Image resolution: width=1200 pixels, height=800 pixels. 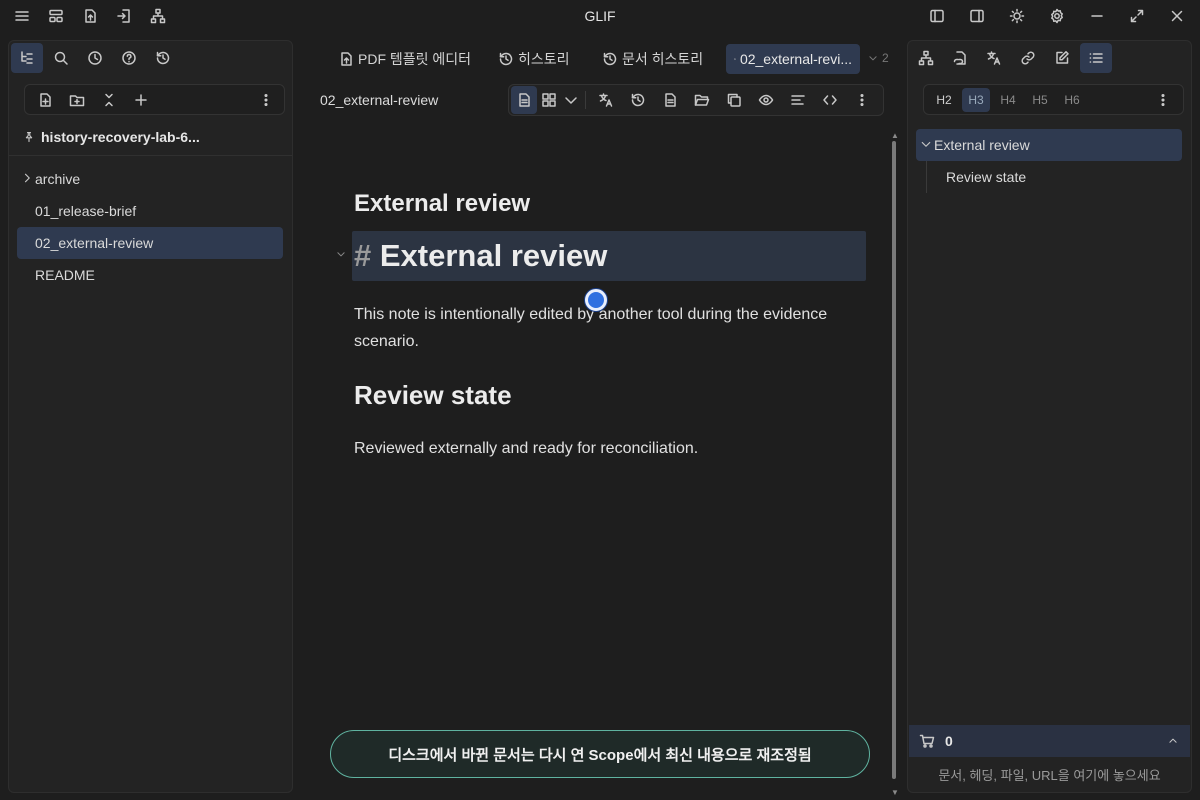 I want to click on heading-level-h5-button: H5, so click(x=1040, y=100).